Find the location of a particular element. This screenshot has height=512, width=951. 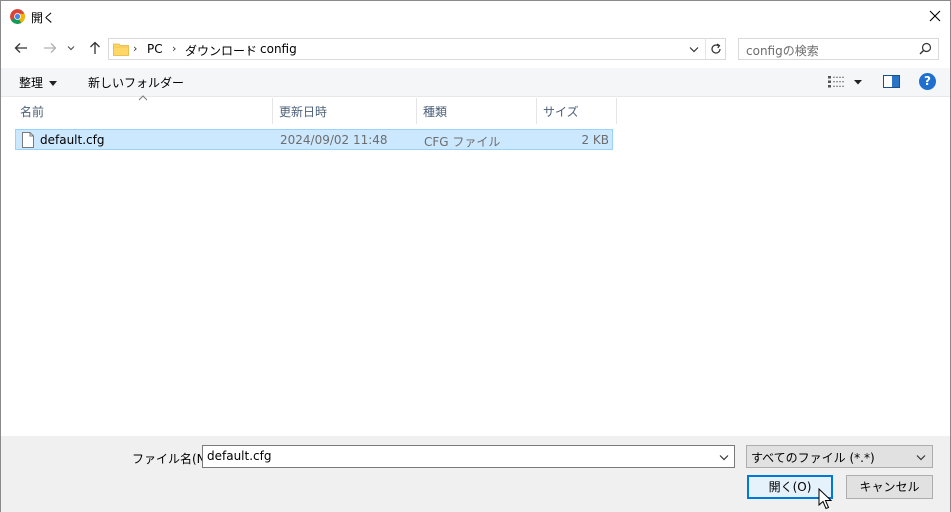

filename-input: default.cfg is located at coordinates (468, 456).